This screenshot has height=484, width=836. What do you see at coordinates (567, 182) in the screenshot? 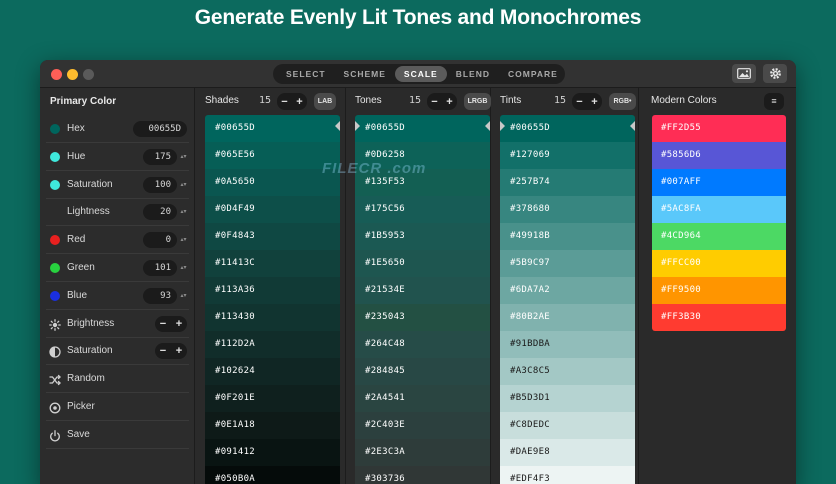
I see `color-swatch: #257B74` at bounding box center [567, 182].